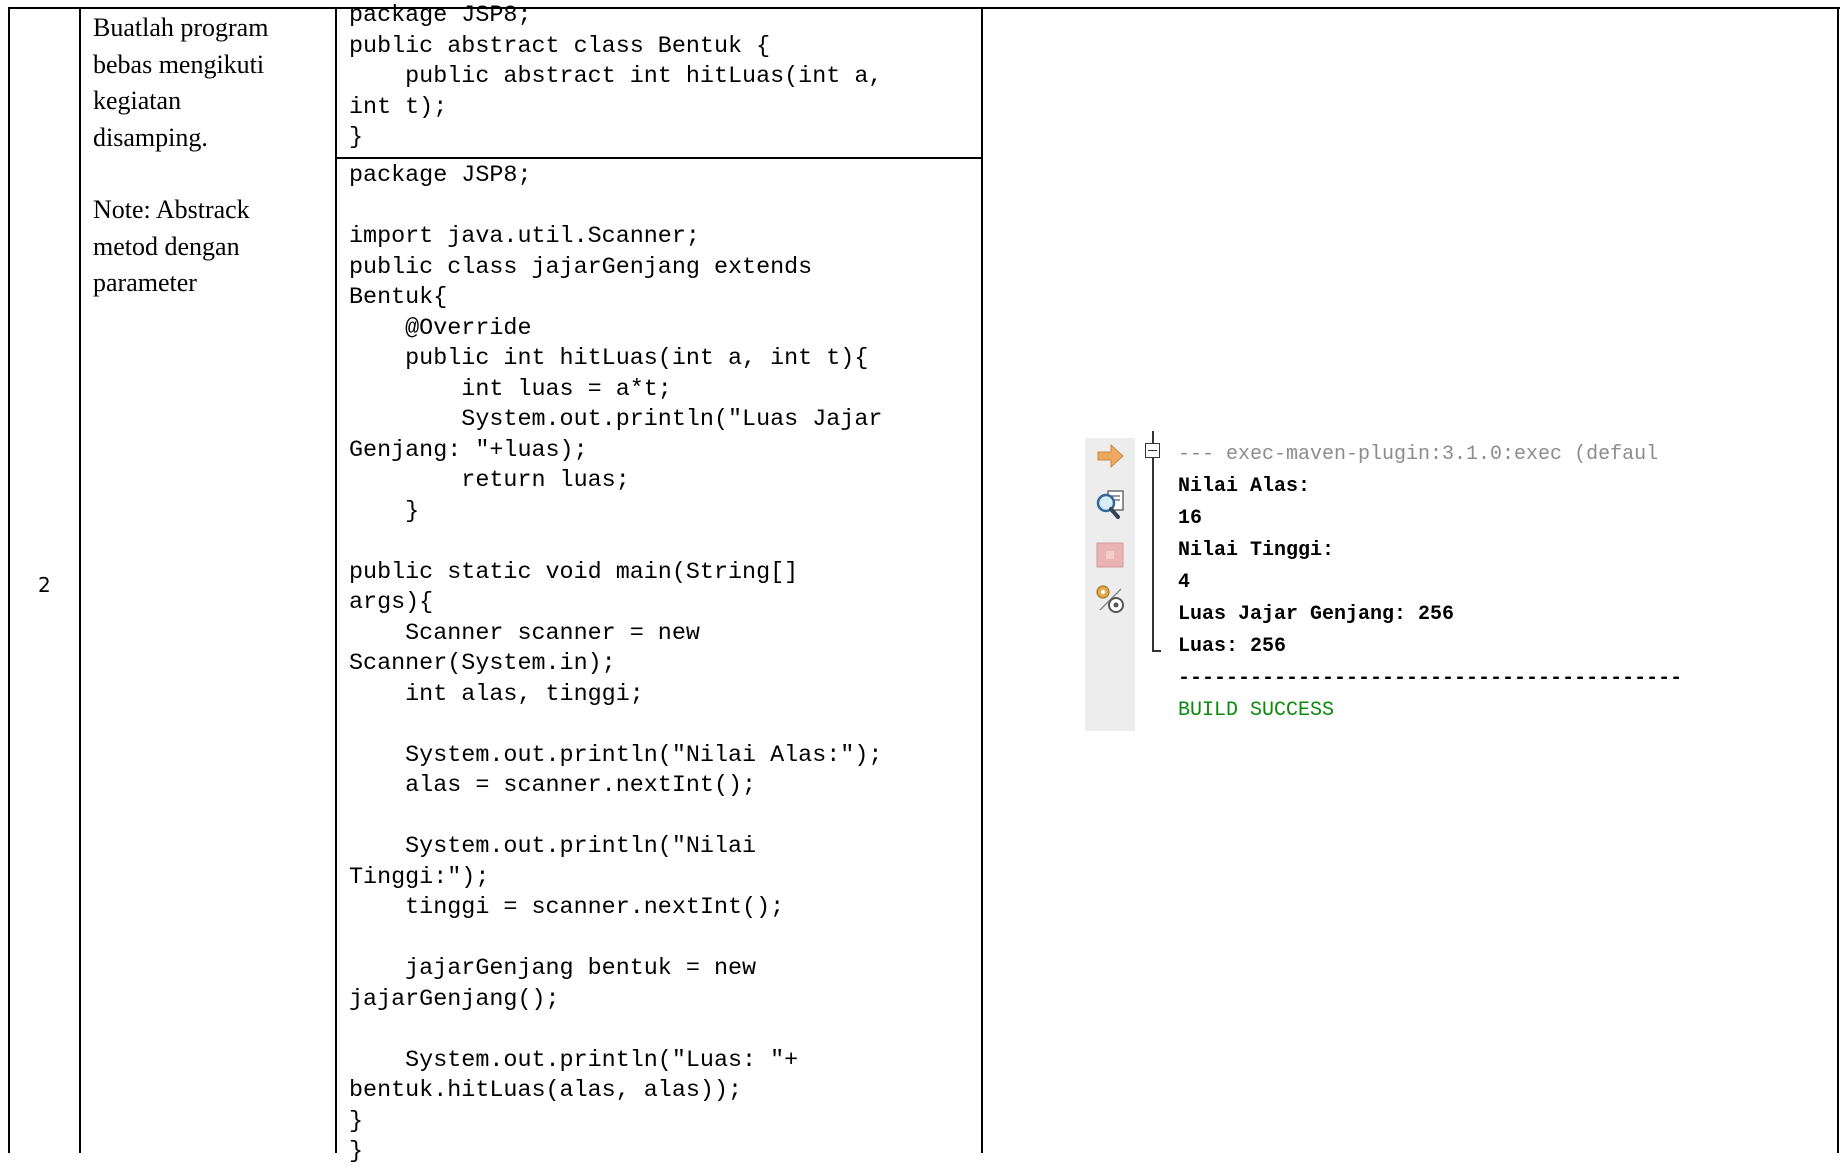 Image resolution: width=1840 pixels, height=1168 pixels. What do you see at coordinates (1156, 651) in the screenshot?
I see `fold-end-tick` at bounding box center [1156, 651].